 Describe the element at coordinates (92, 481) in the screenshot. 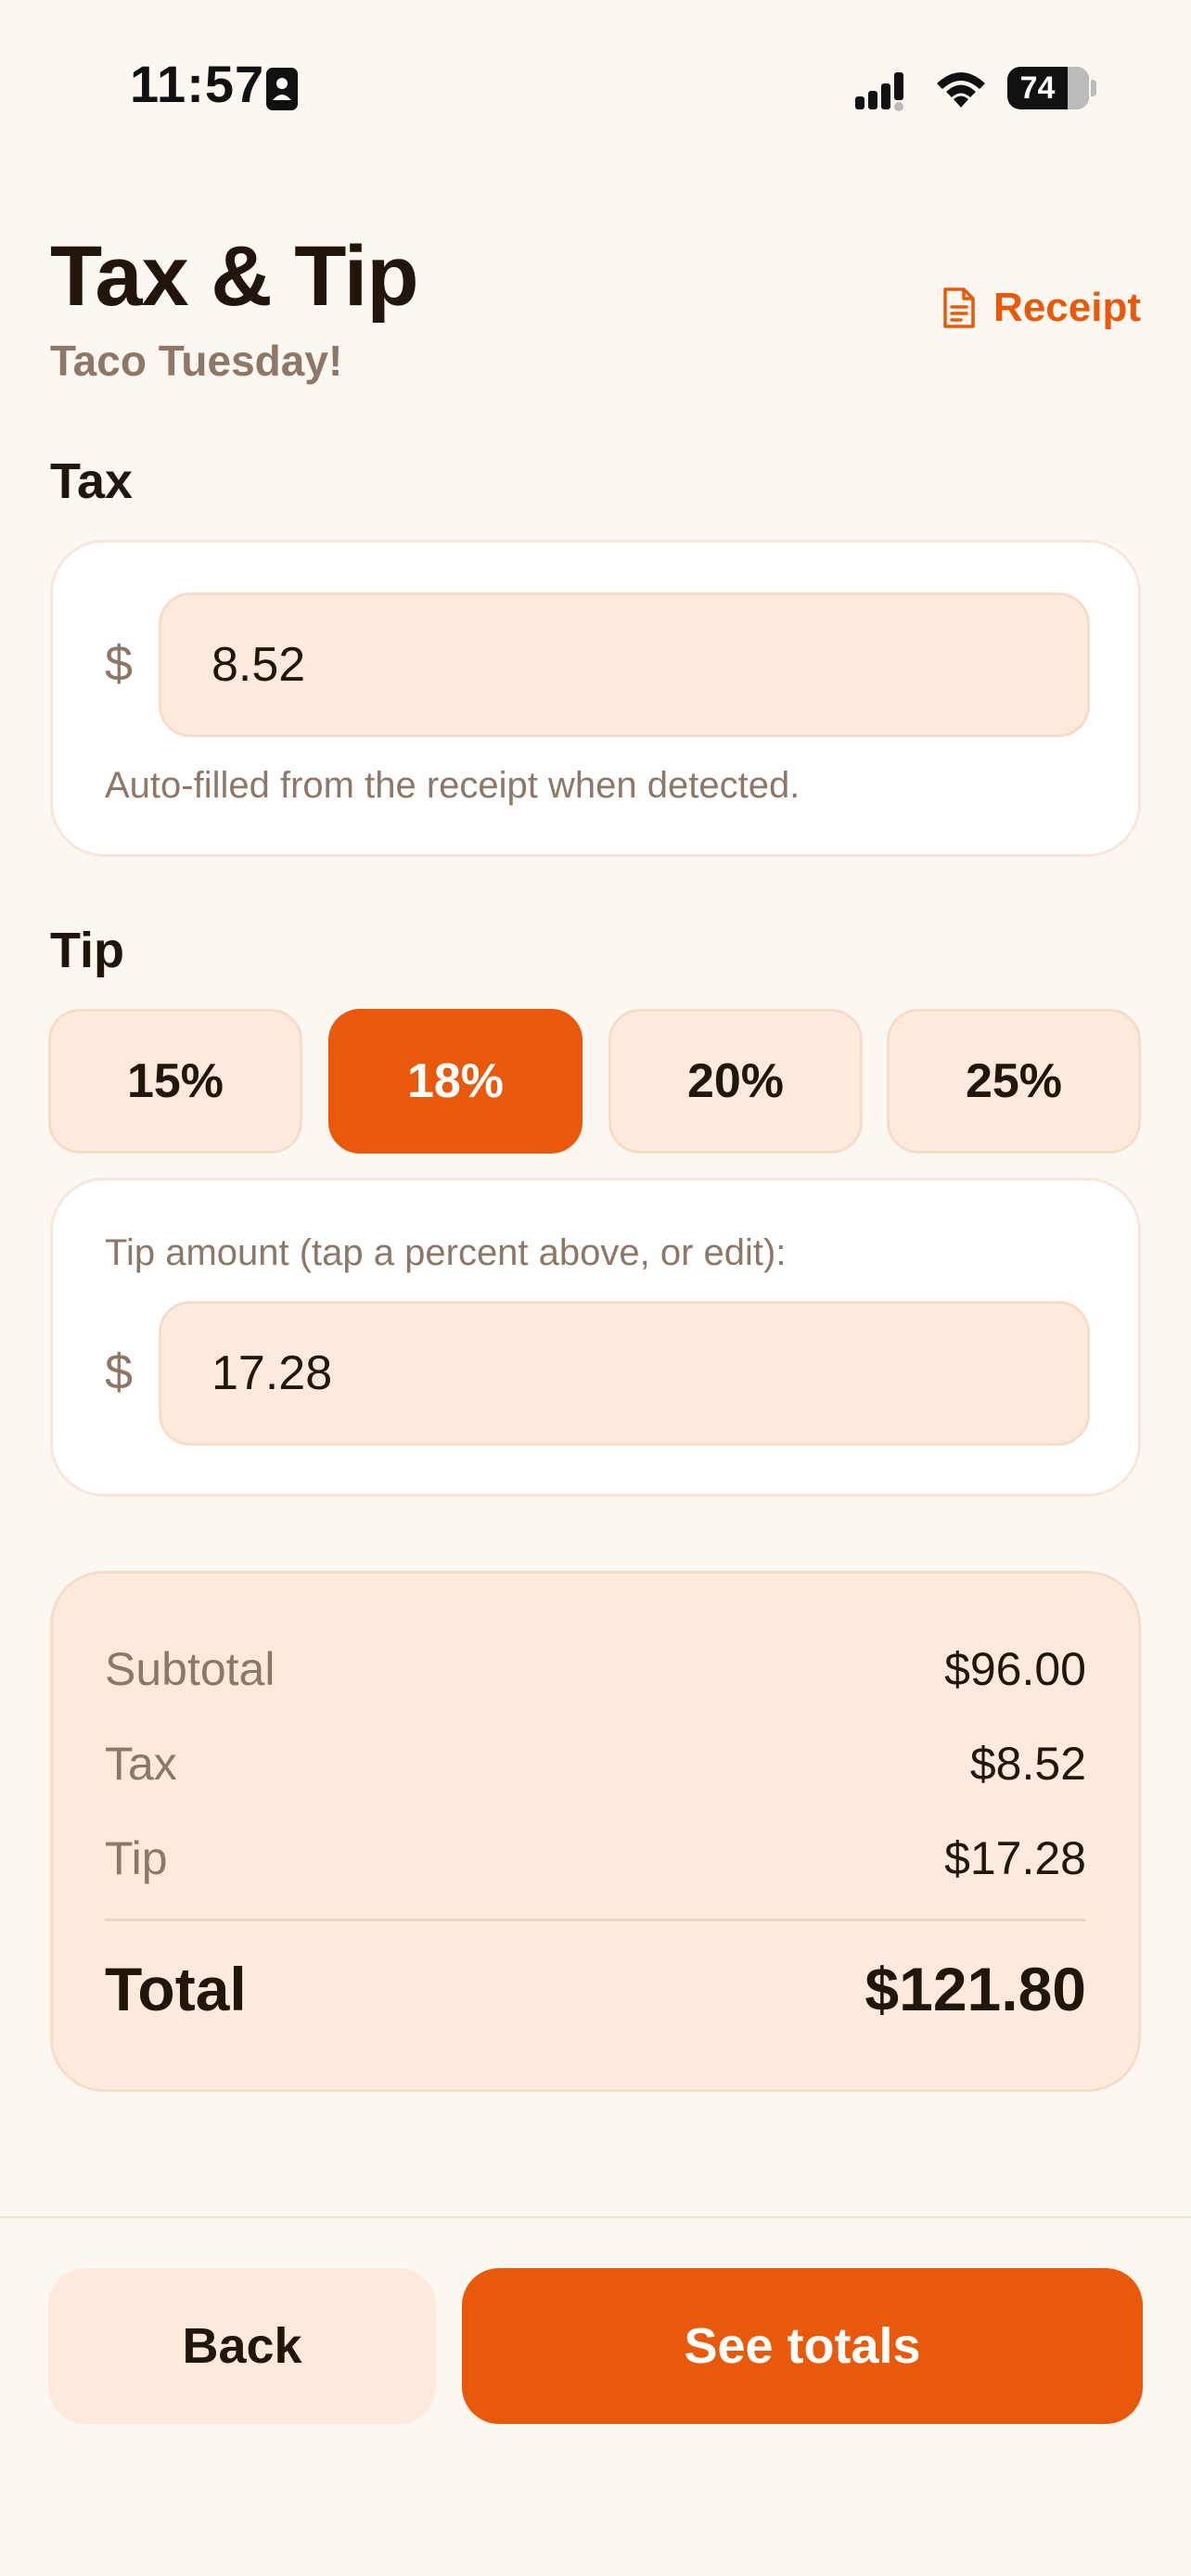

I see `tax-section-label: Tax` at that location.